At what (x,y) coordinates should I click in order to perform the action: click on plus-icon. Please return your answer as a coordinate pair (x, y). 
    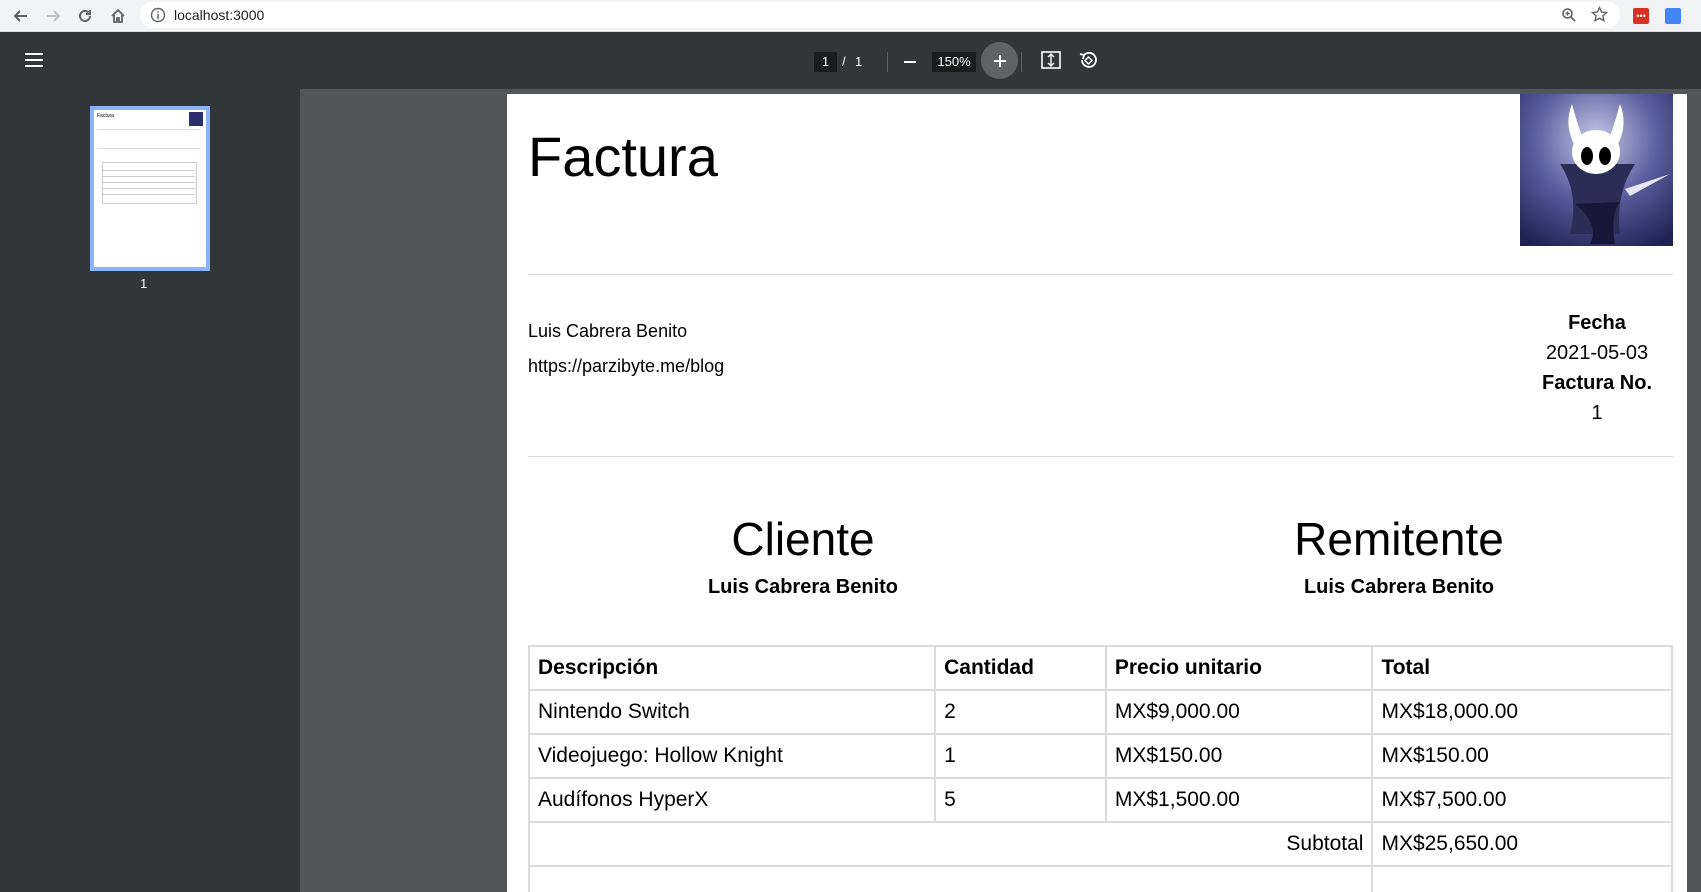
    Looking at the image, I should click on (999, 60).